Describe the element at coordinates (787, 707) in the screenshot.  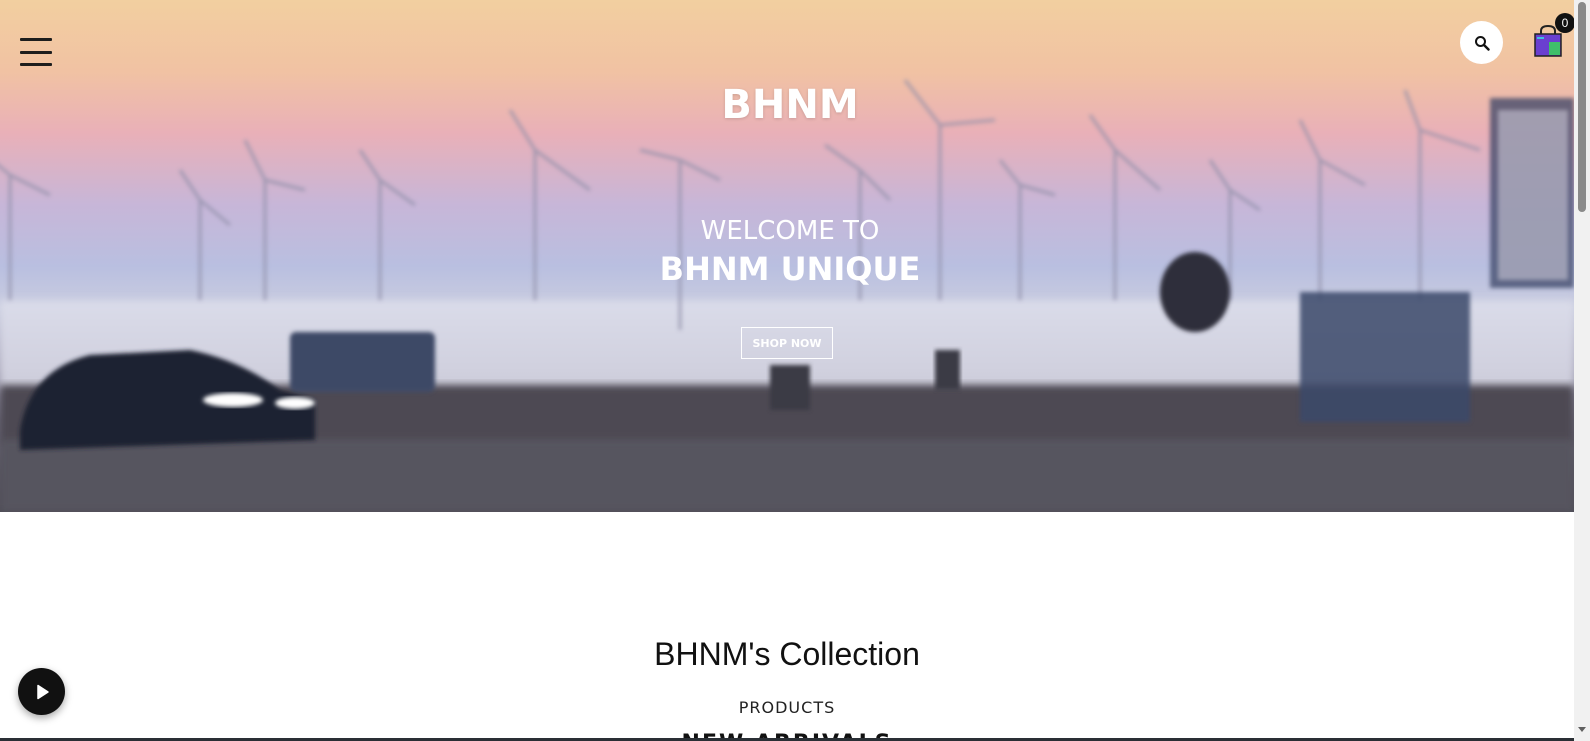
I see `products-subtitle: PRODUCTS` at that location.